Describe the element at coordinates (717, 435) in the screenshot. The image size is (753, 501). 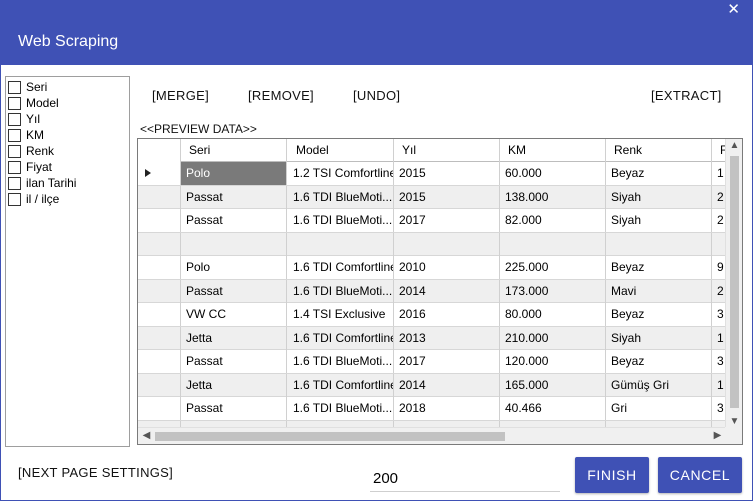
I see `scroll-right-icon: ▶` at that location.